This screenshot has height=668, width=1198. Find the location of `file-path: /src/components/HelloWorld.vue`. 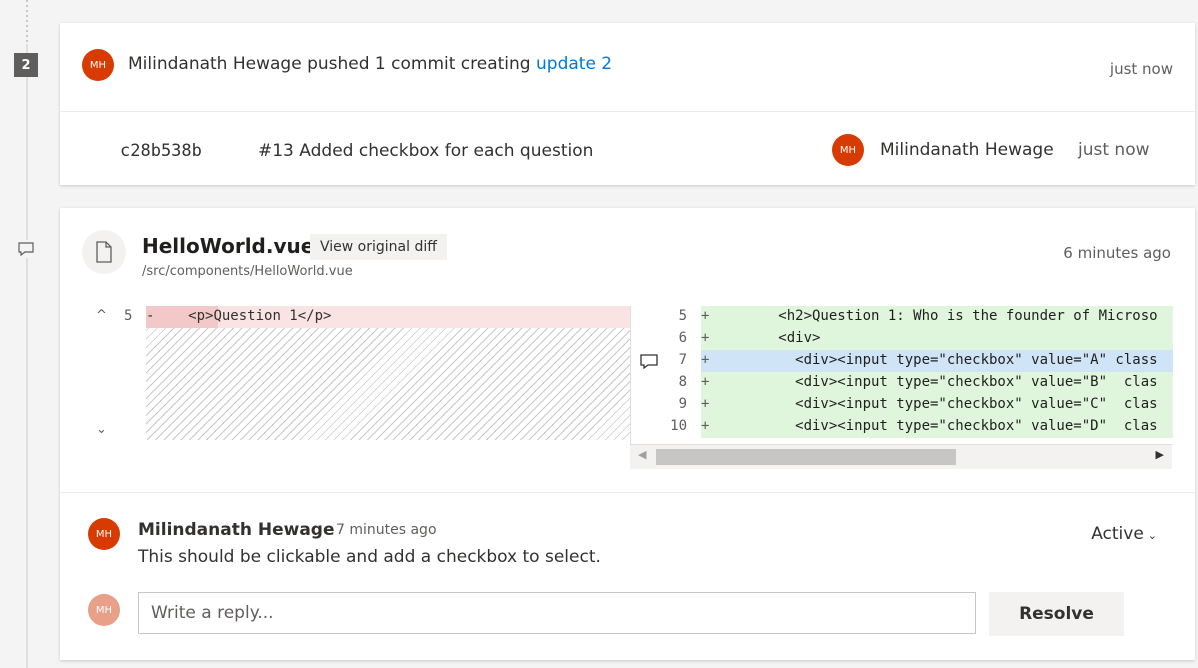

file-path: /src/components/HelloWorld.vue is located at coordinates (247, 271).